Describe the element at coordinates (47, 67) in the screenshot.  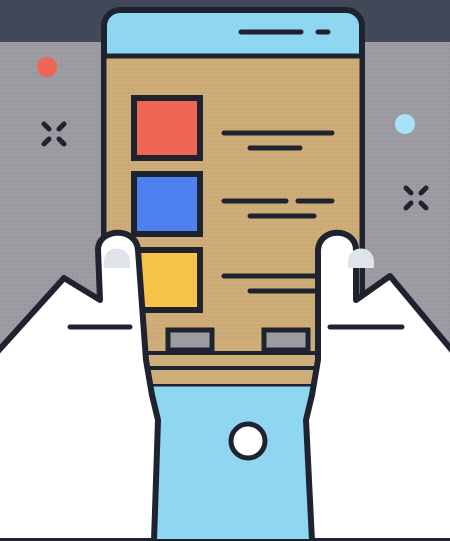
I see `red-dot-icon` at that location.